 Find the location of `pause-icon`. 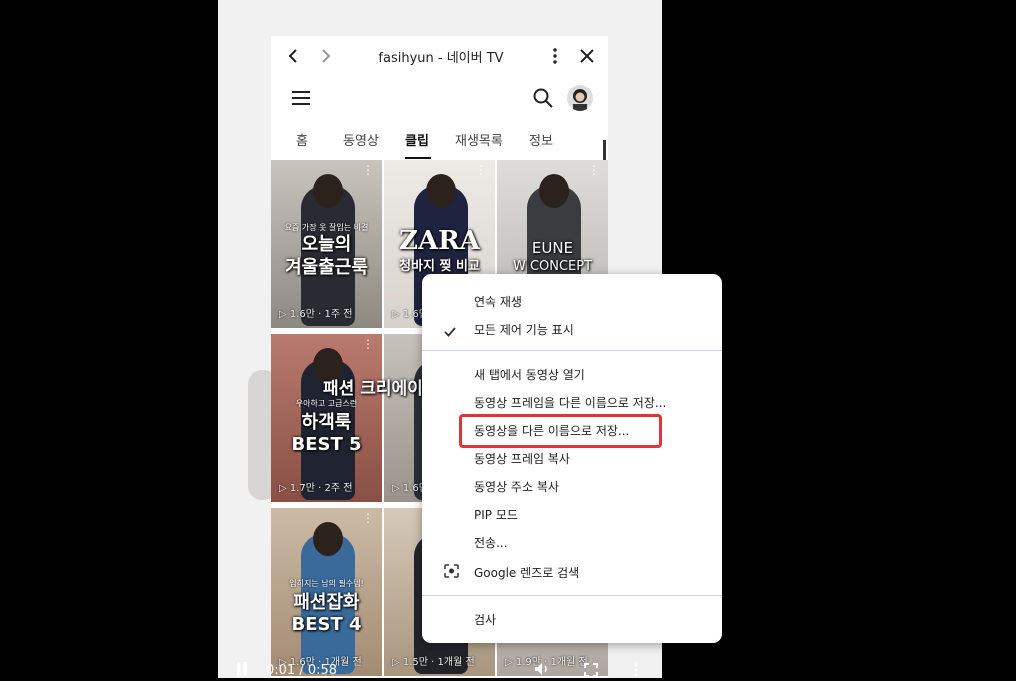

pause-icon is located at coordinates (242, 671).